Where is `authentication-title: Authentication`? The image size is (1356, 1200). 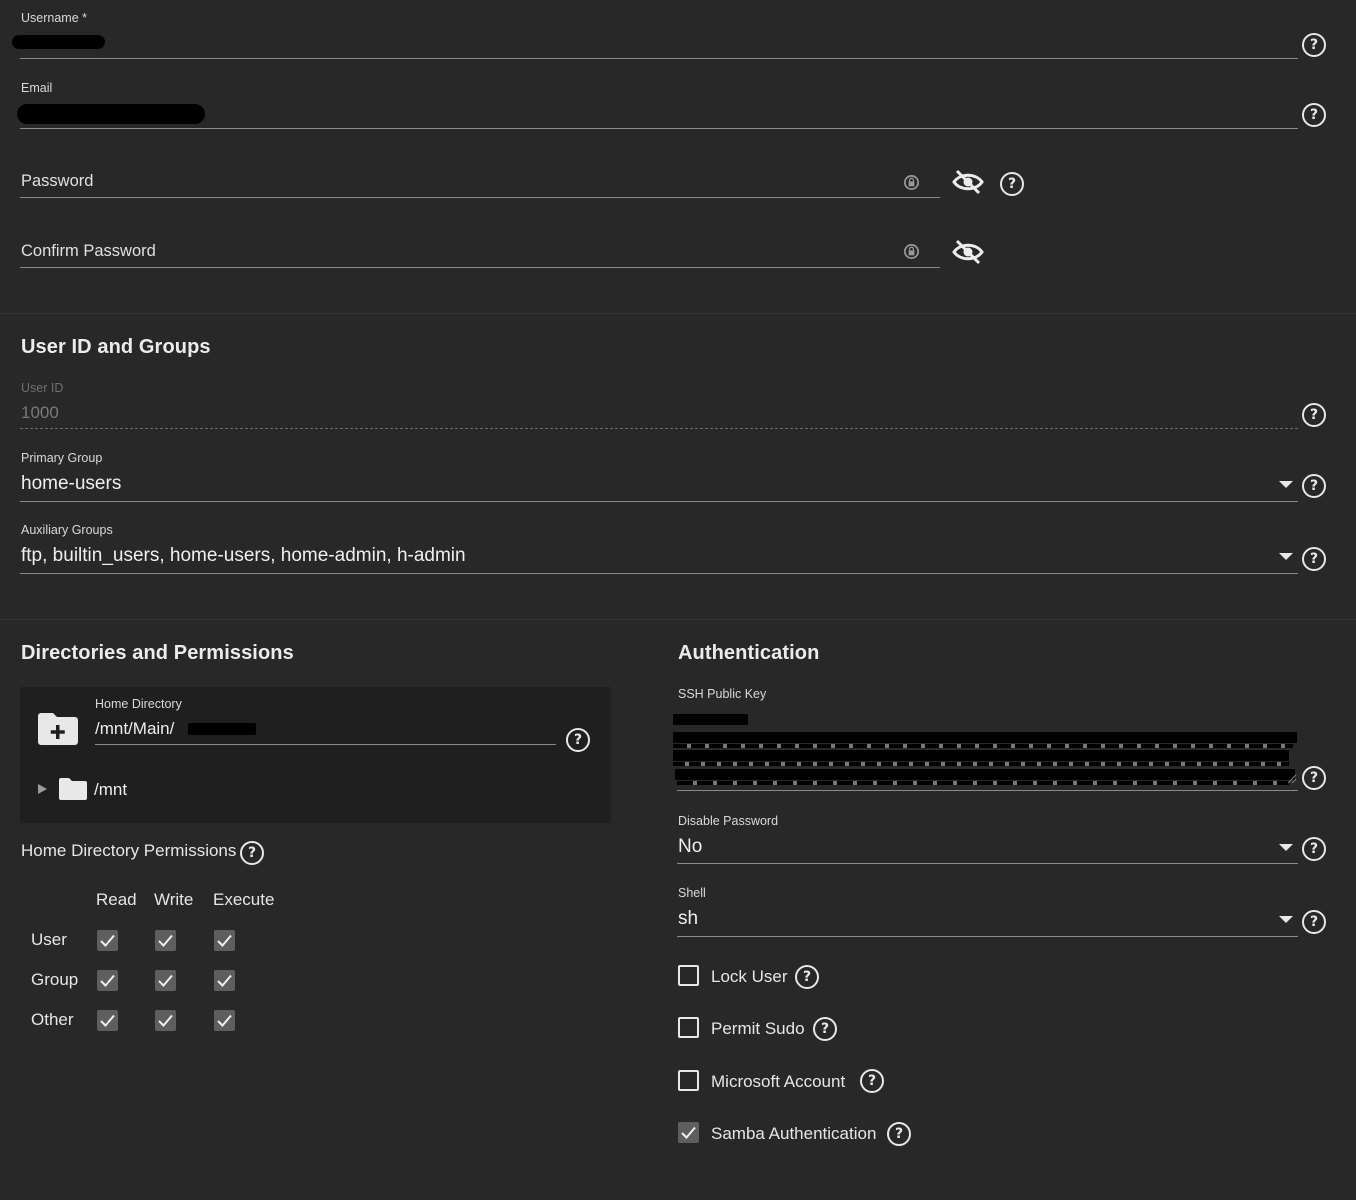 authentication-title: Authentication is located at coordinates (749, 653).